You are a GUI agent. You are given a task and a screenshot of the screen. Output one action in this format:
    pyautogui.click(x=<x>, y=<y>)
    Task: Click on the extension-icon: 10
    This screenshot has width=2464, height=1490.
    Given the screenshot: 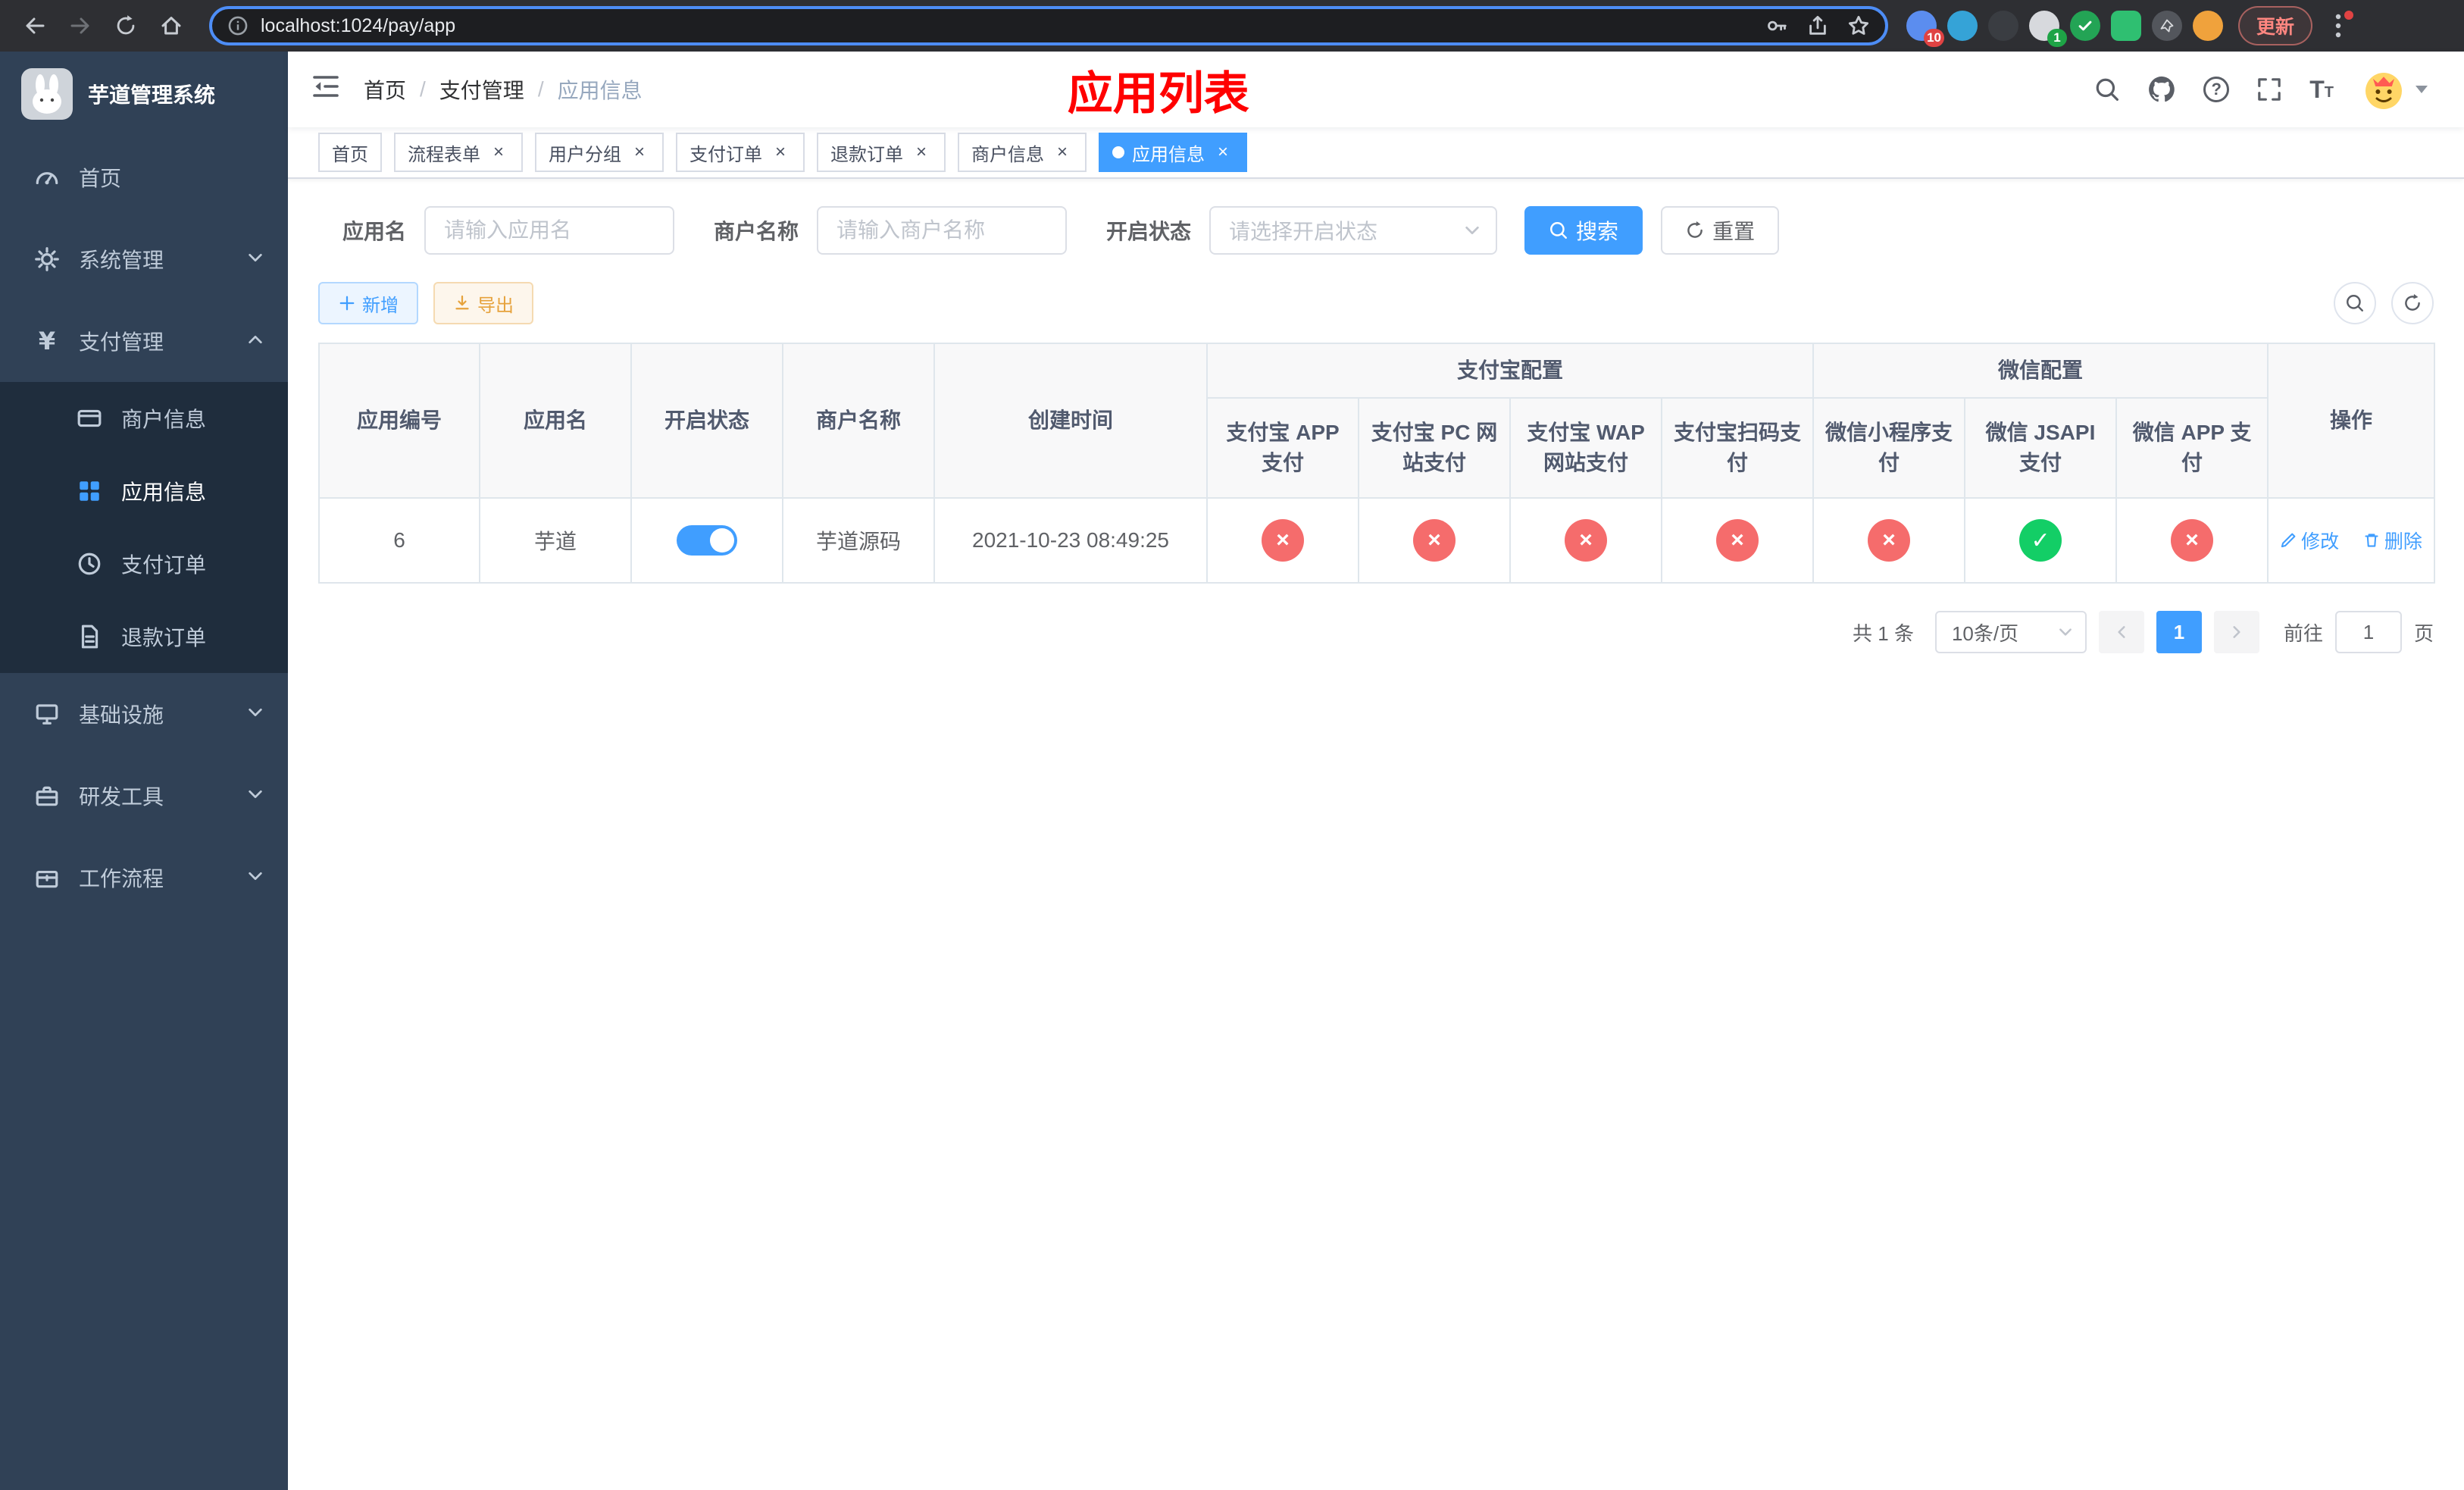 What is the action you would take?
    pyautogui.click(x=1925, y=29)
    